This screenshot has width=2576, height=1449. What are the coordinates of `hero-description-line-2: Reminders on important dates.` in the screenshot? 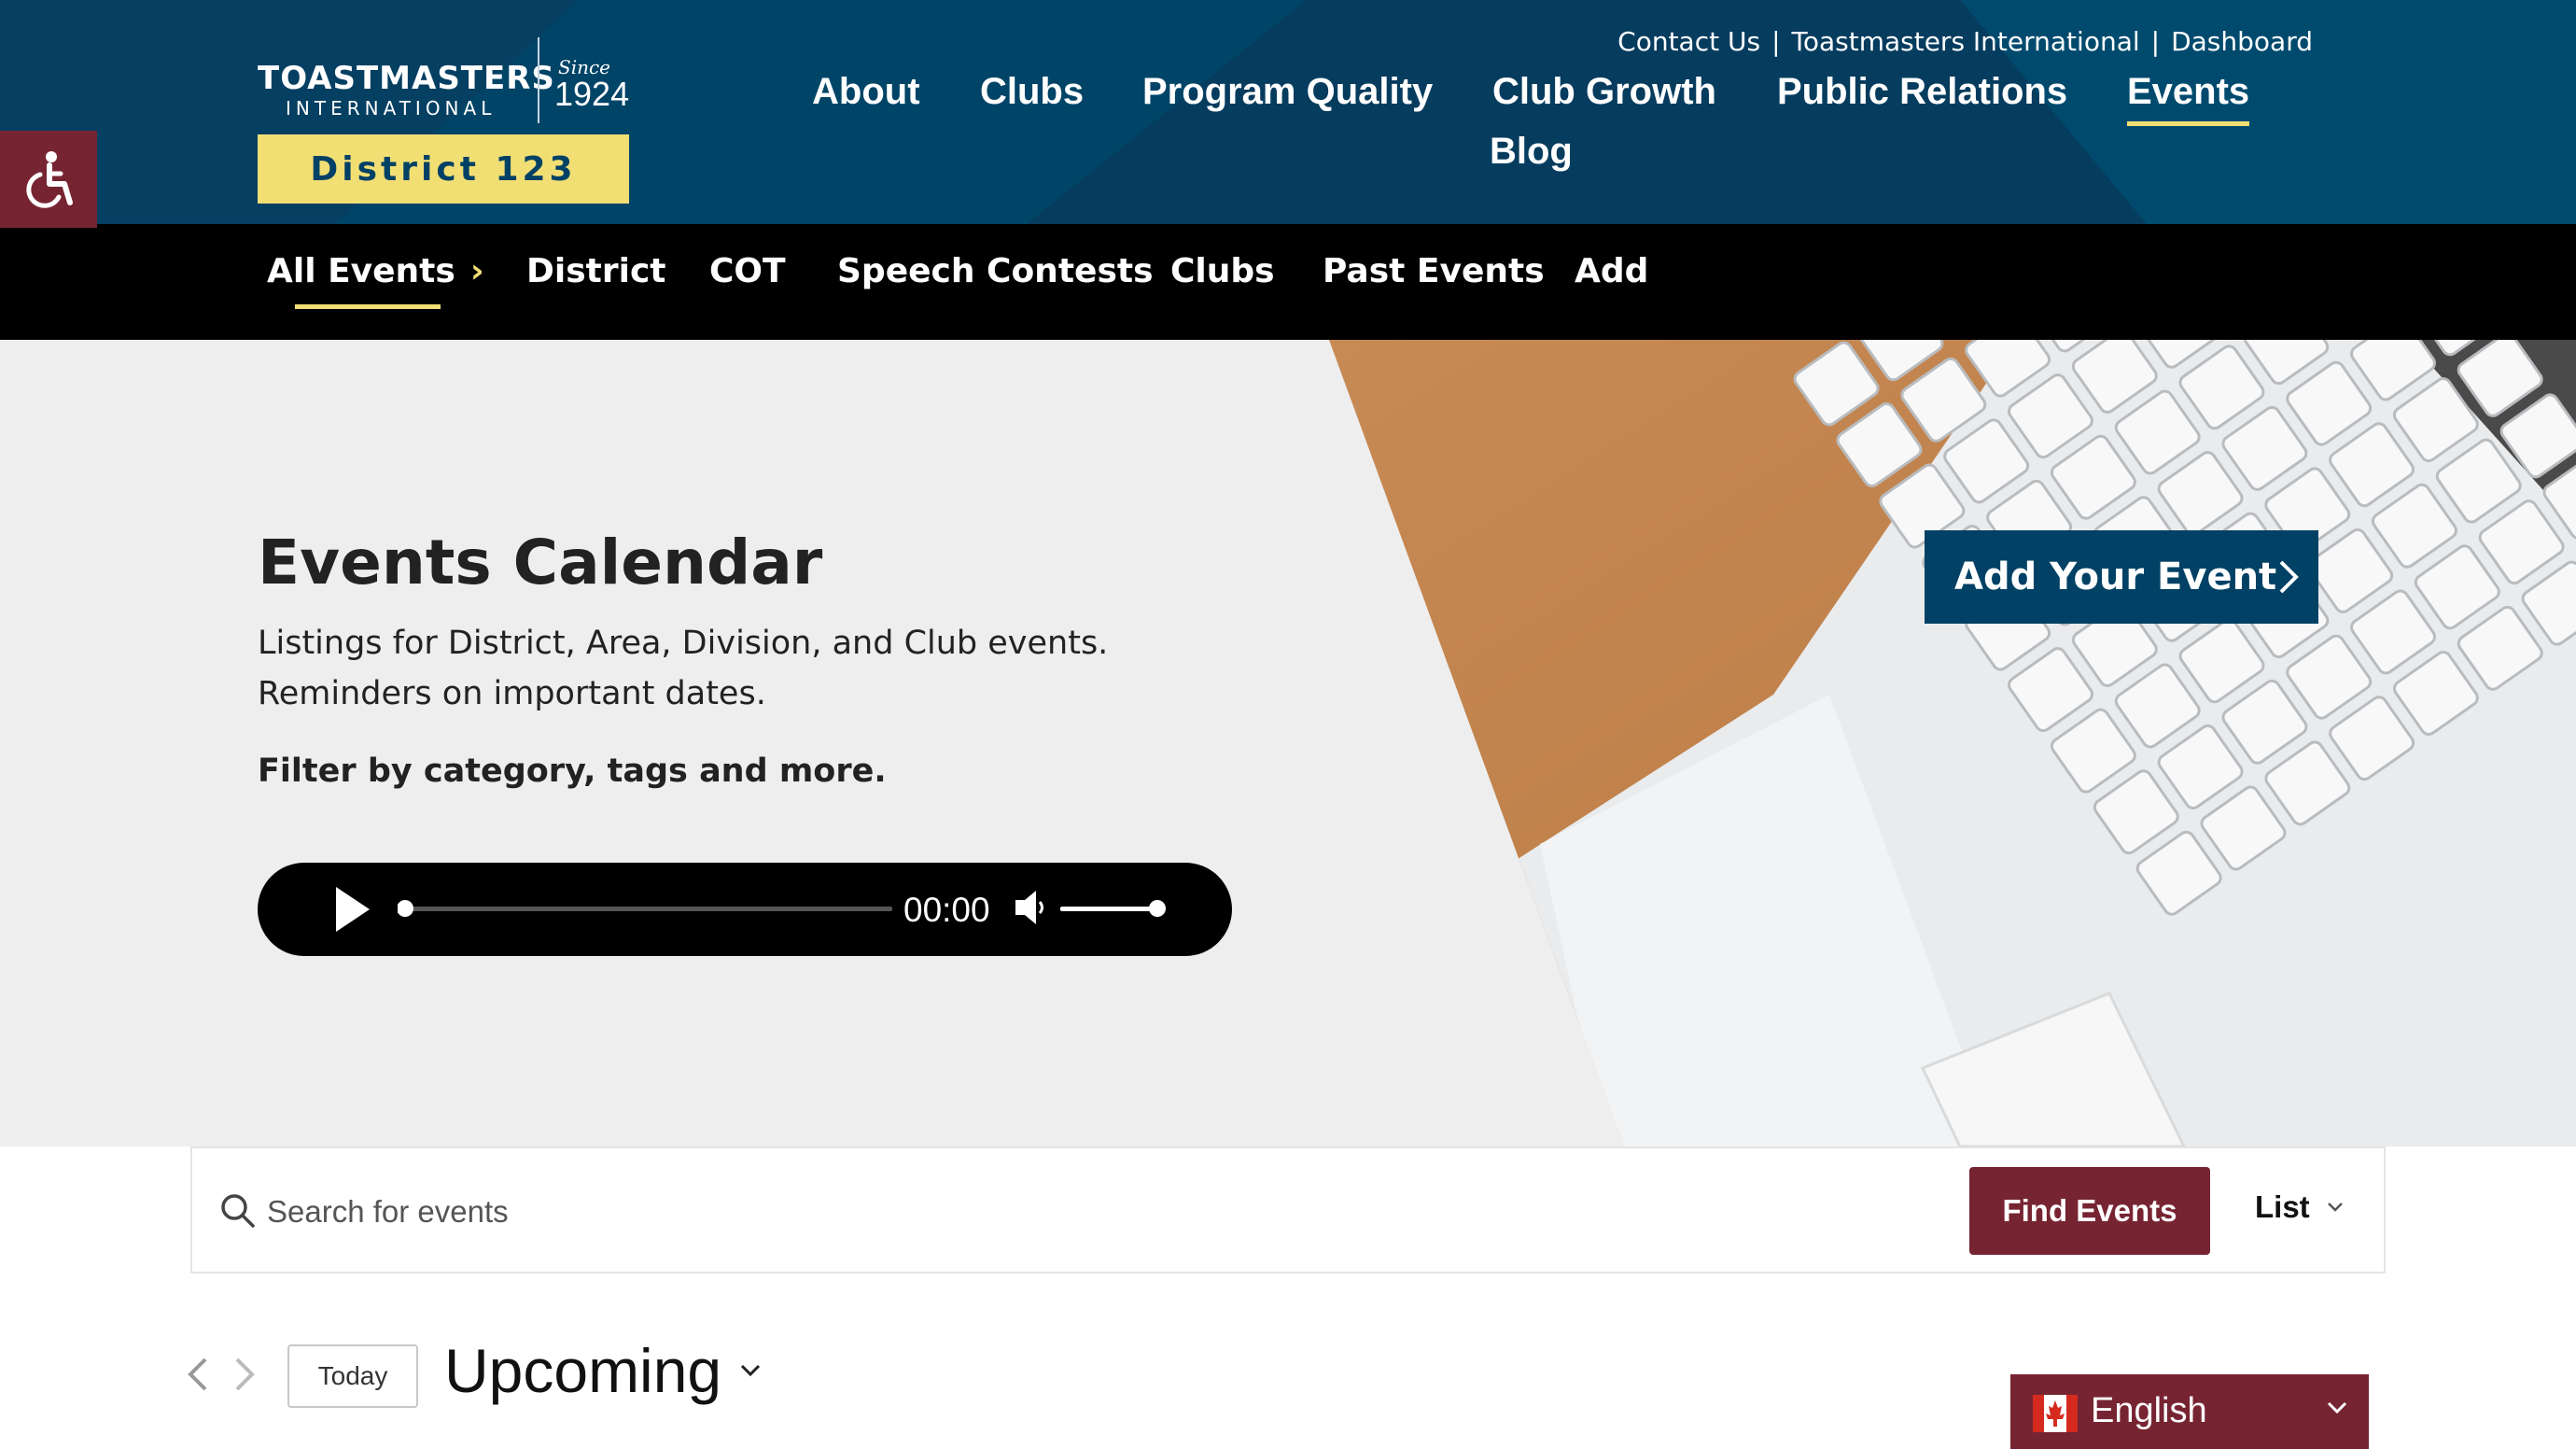 It's located at (512, 693).